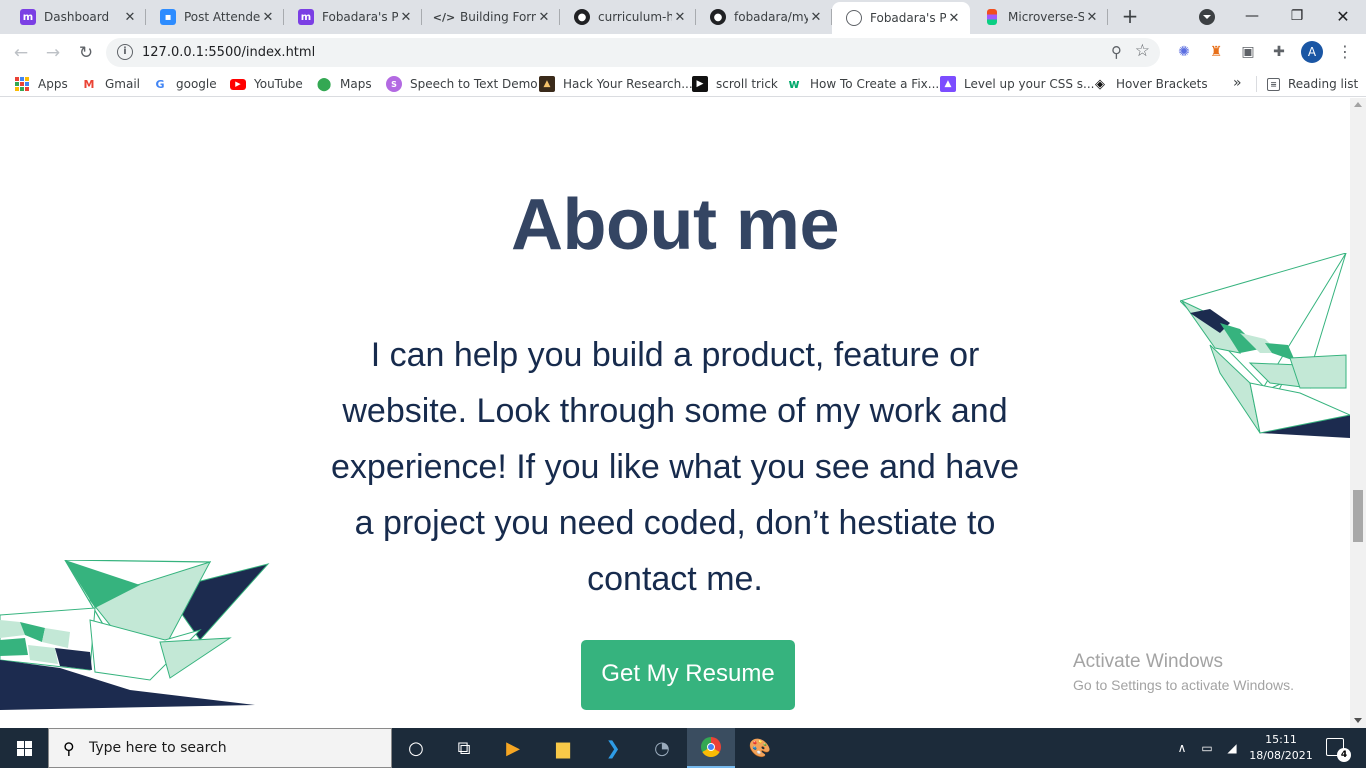 This screenshot has height=768, width=1366. I want to click on clock-time: 15:11, so click(1281, 739).